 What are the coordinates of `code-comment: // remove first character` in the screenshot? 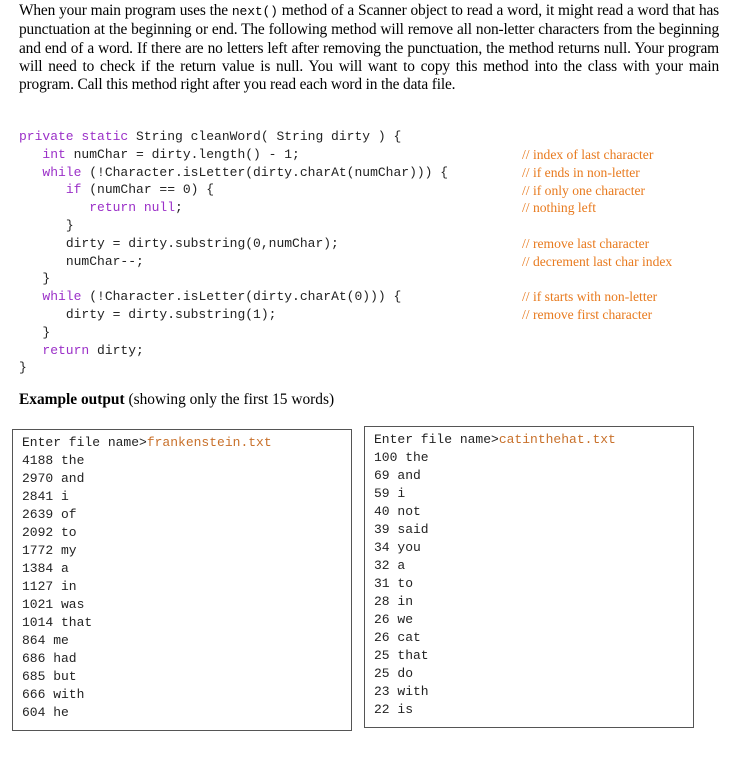 It's located at (587, 315).